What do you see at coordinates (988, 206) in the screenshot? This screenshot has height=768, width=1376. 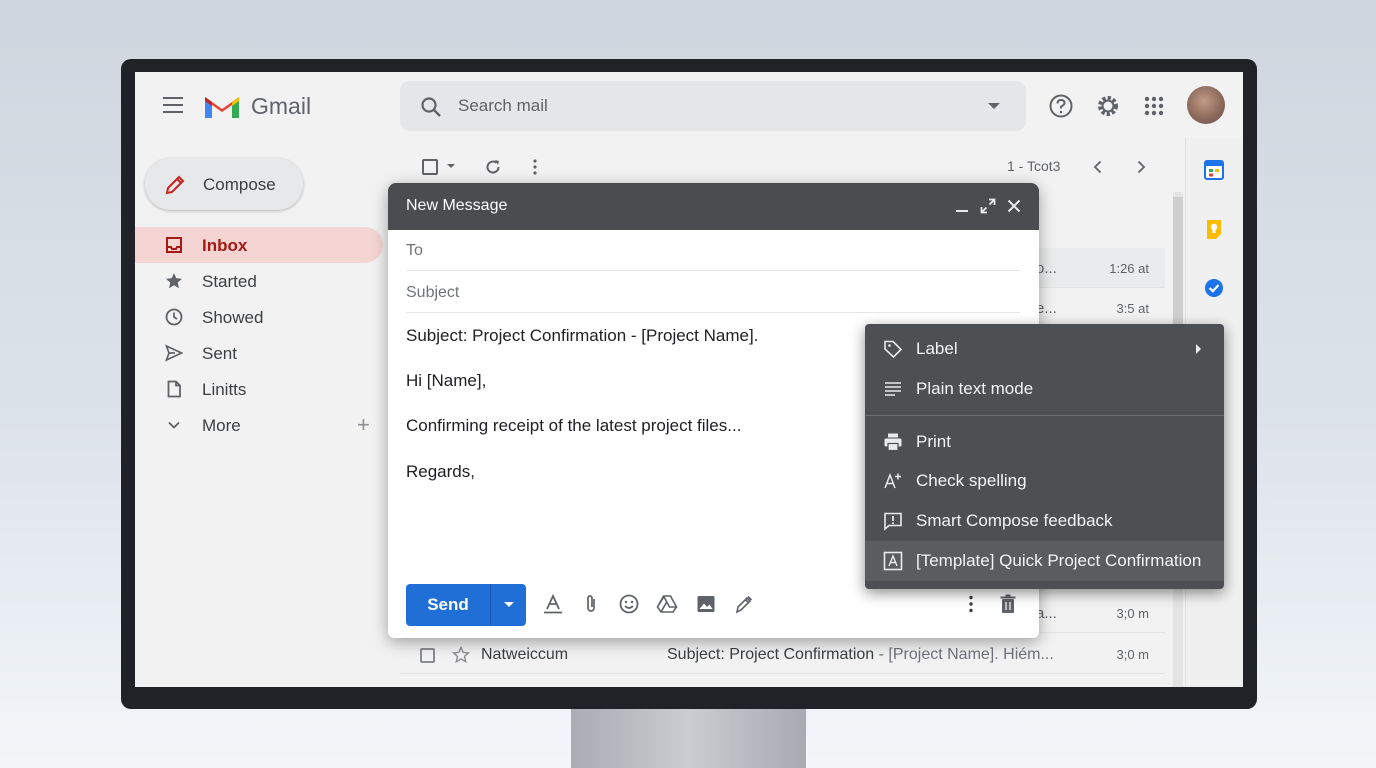 I see `fullscreen-icon` at bounding box center [988, 206].